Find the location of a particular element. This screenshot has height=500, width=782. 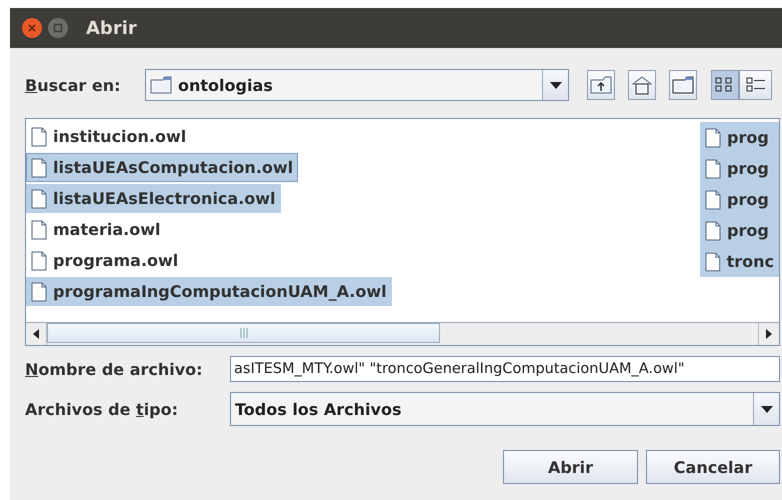

field-label: Archivos de tipo: is located at coordinates (102, 409).